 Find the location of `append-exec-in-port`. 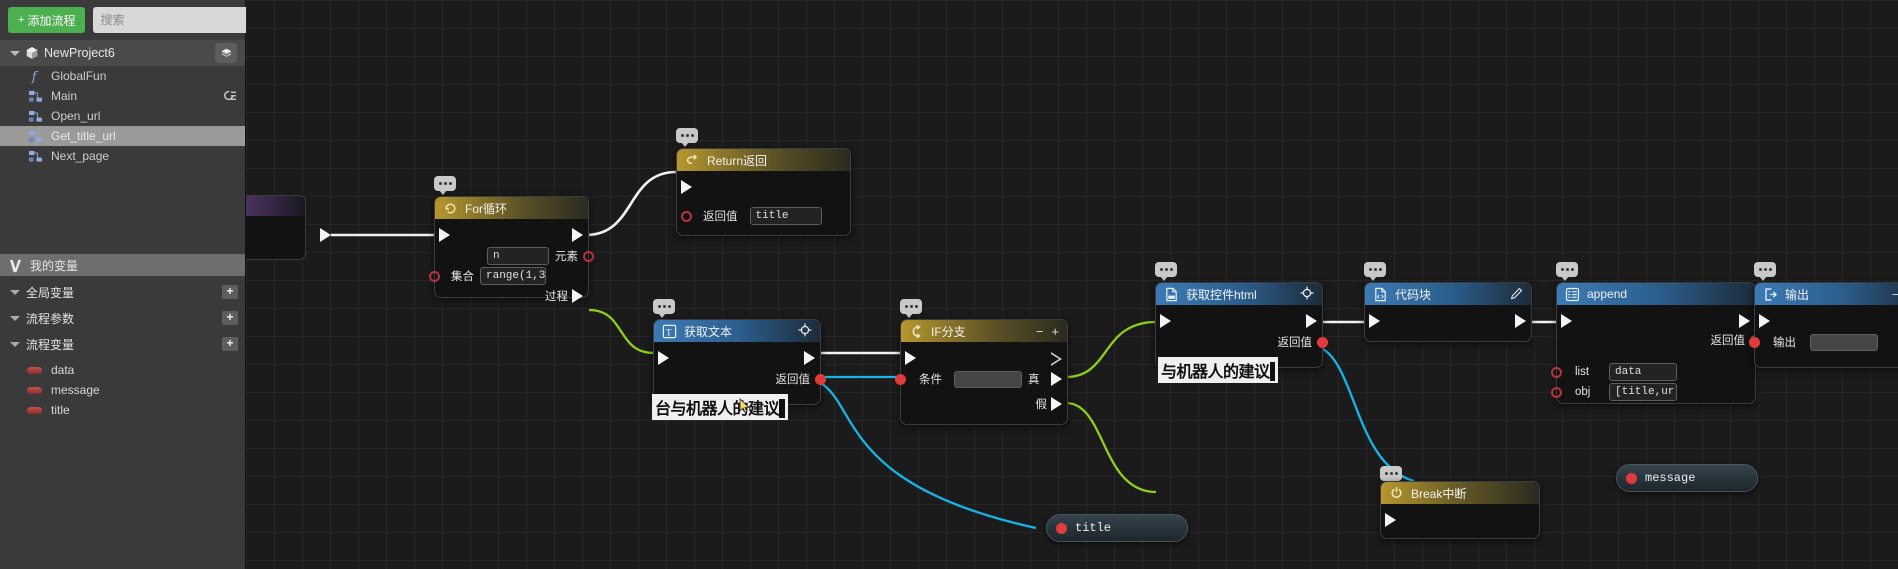

append-exec-in-port is located at coordinates (1567, 321).